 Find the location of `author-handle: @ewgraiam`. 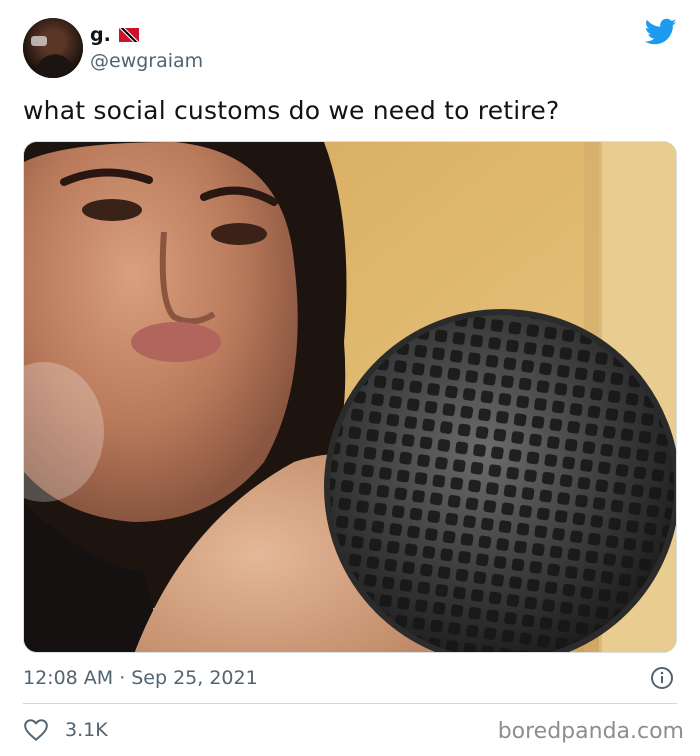

author-handle: @ewgraiam is located at coordinates (146, 61).